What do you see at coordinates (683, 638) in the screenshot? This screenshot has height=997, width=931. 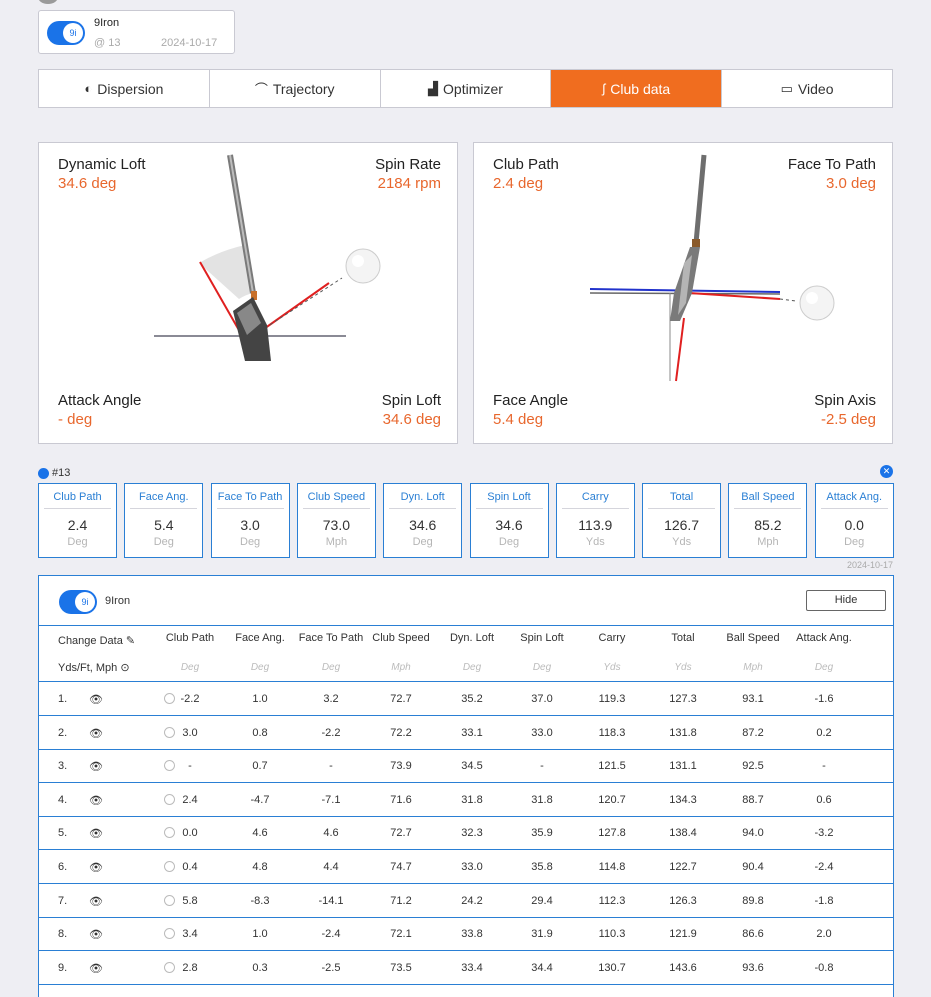 I see `column-header: Total` at bounding box center [683, 638].